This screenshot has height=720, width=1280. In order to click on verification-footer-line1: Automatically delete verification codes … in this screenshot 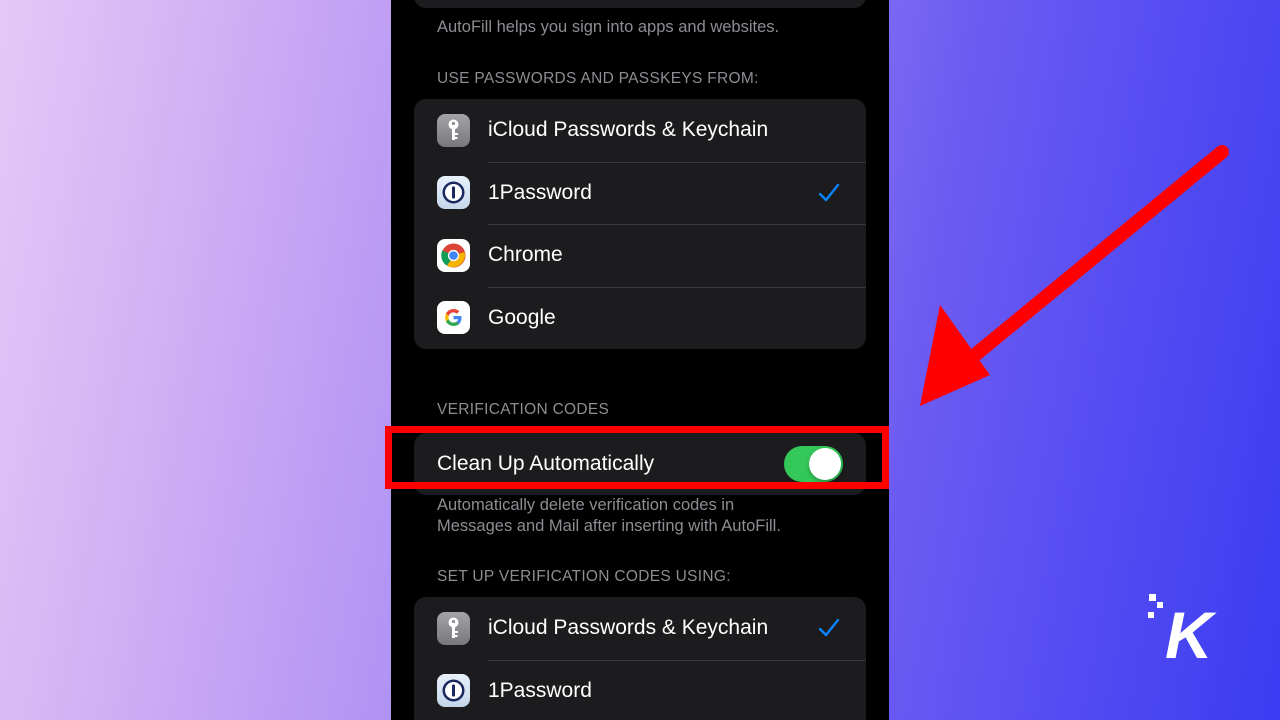, I will do `click(586, 505)`.